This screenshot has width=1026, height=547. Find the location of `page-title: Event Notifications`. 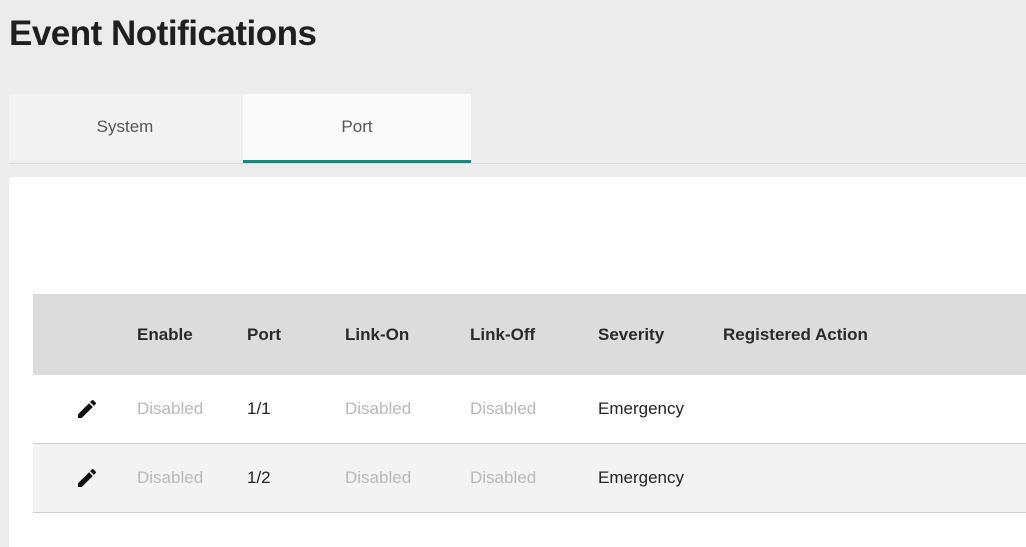

page-title: Event Notifications is located at coordinates (163, 33).